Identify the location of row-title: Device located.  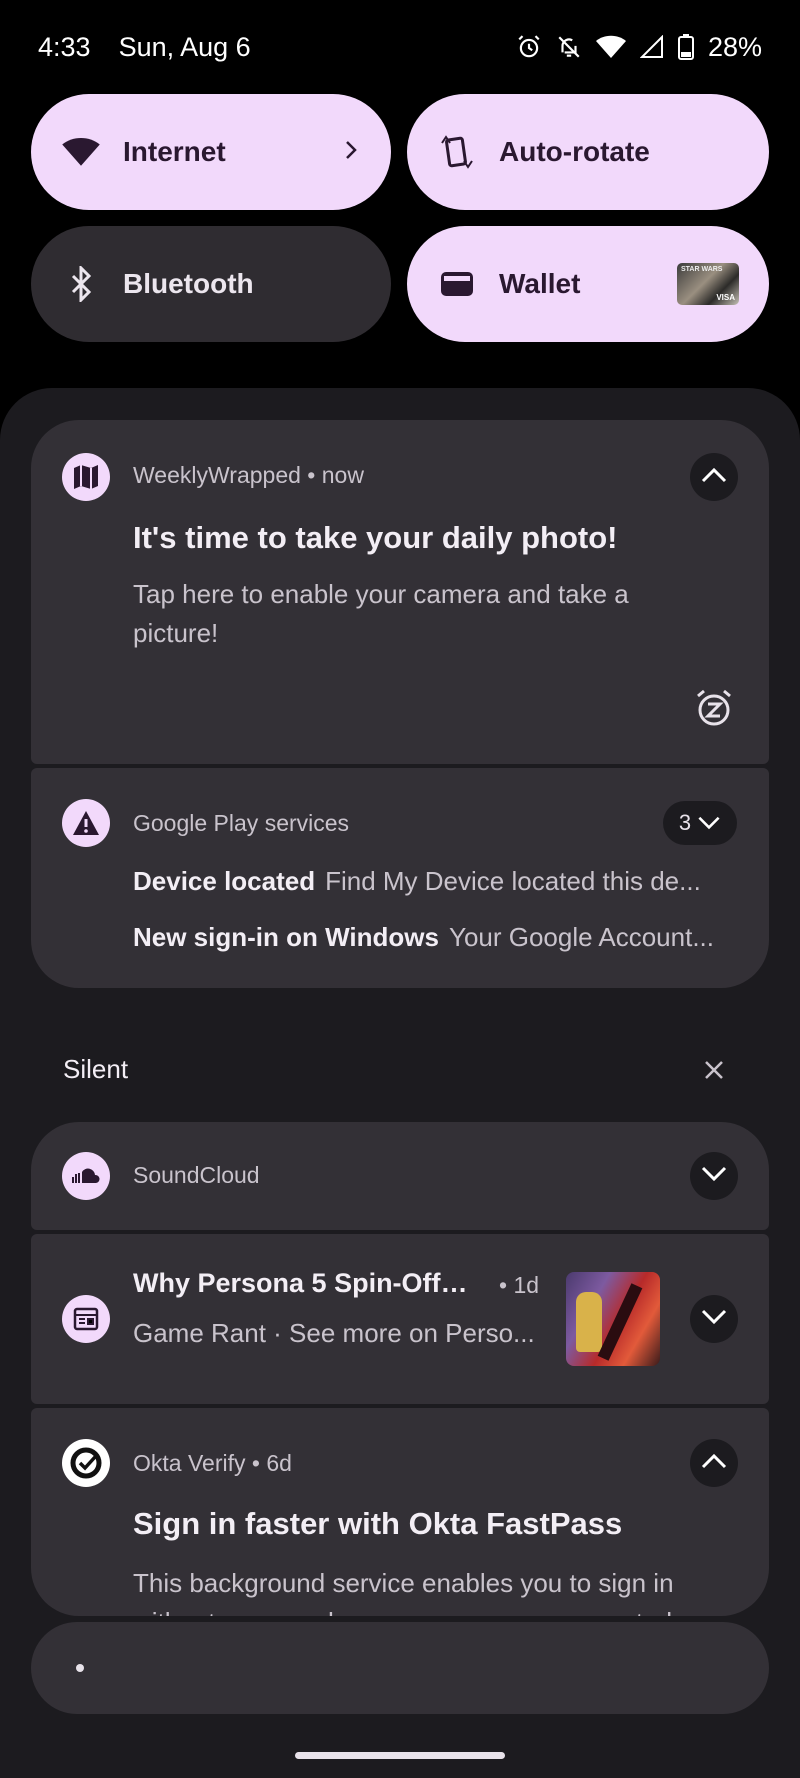
(224, 881).